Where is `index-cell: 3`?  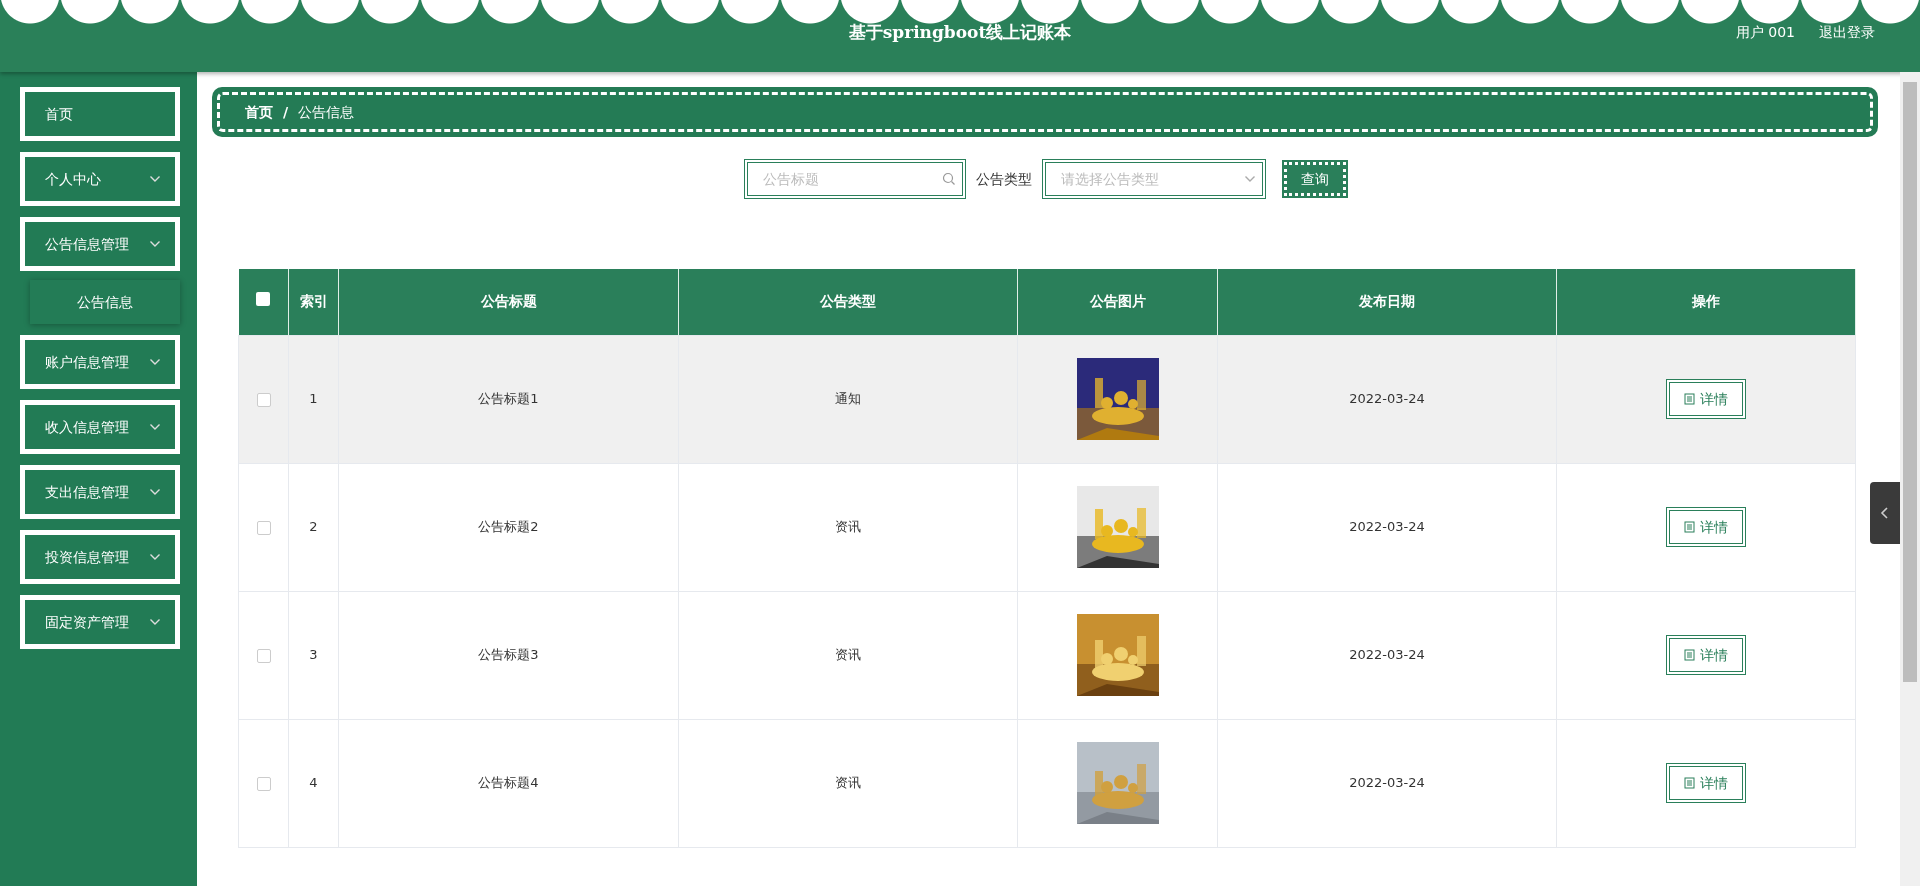 index-cell: 3 is located at coordinates (313, 655).